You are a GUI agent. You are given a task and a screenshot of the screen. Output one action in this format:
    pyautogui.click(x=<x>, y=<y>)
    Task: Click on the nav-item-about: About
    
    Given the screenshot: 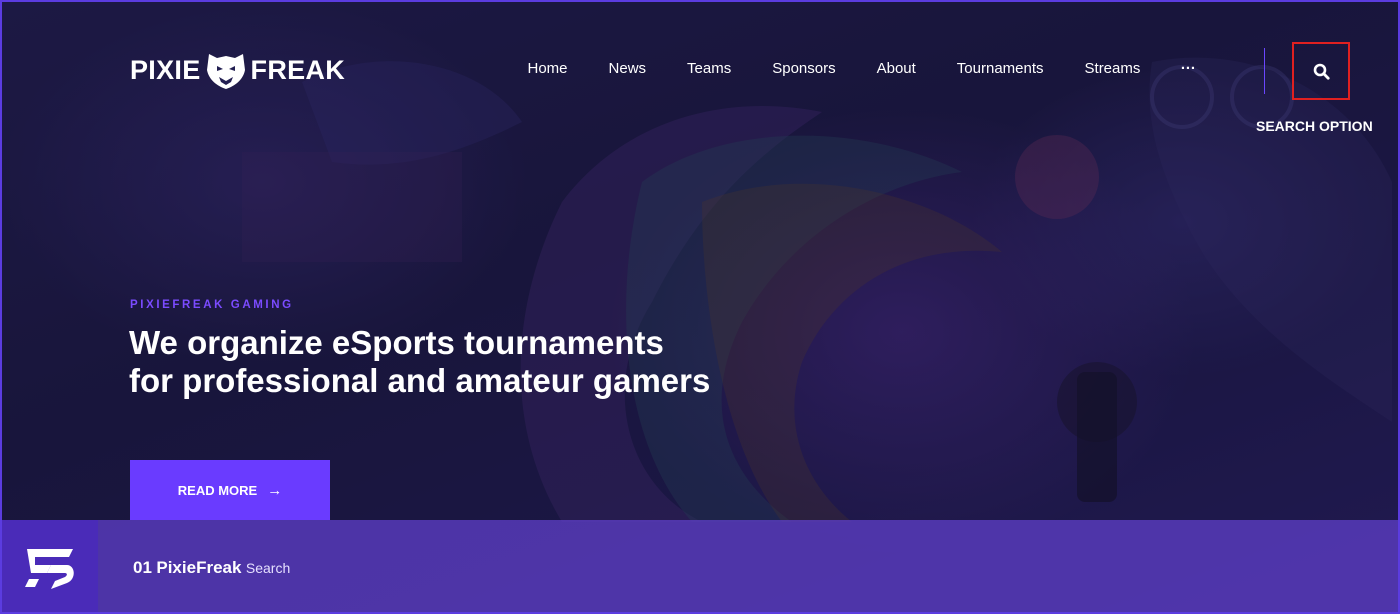 What is the action you would take?
    pyautogui.click(x=896, y=68)
    